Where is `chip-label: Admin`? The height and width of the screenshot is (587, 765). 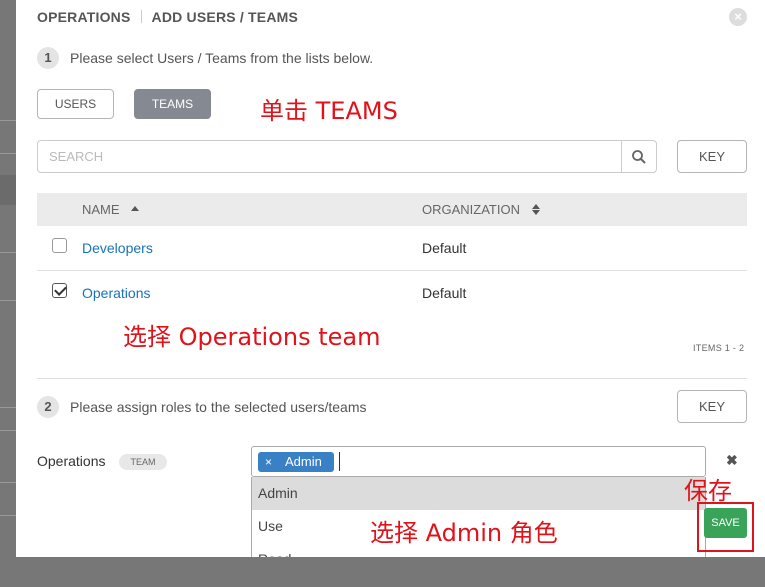 chip-label: Admin is located at coordinates (303, 461).